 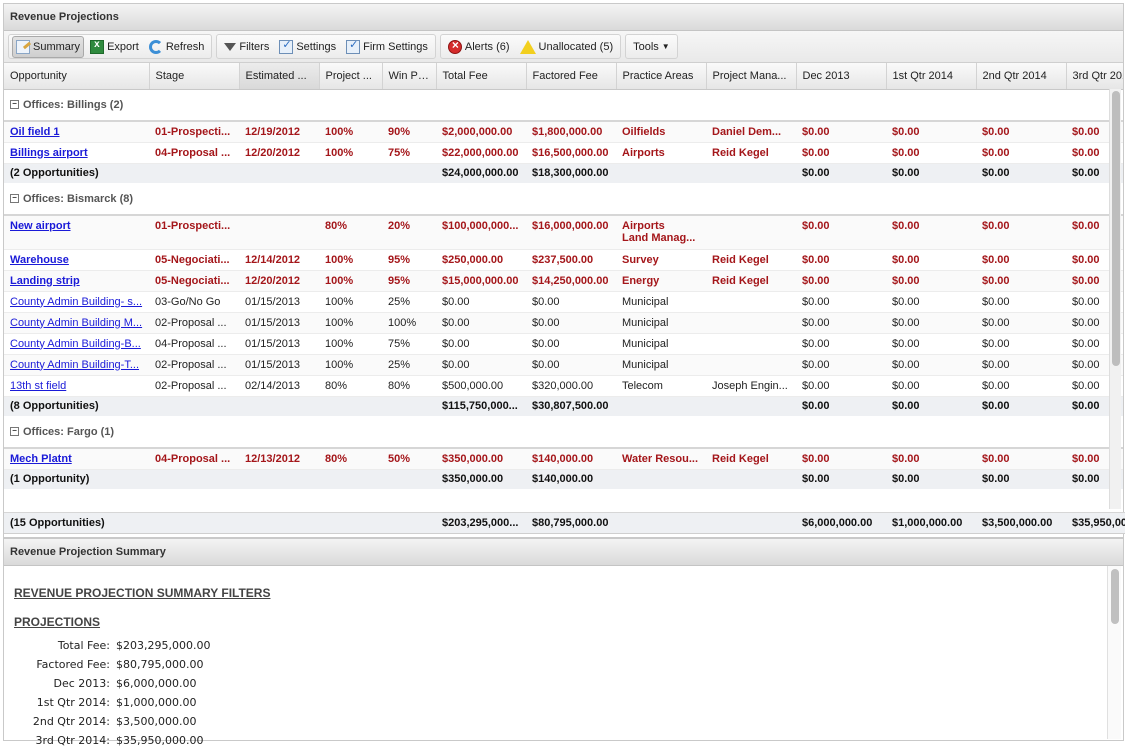 I want to click on excel-icon, so click(x=97, y=46).